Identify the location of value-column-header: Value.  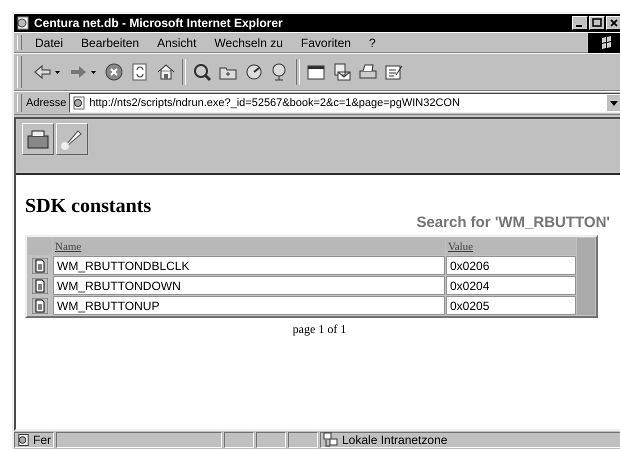
(461, 246).